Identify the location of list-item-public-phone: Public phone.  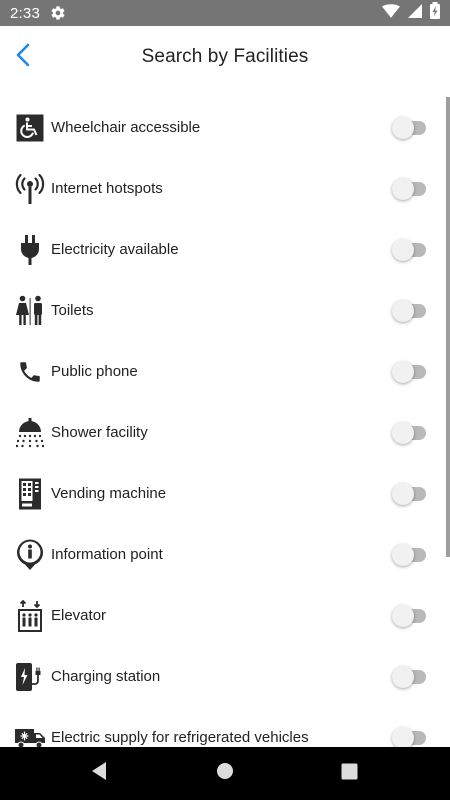
(220, 371).